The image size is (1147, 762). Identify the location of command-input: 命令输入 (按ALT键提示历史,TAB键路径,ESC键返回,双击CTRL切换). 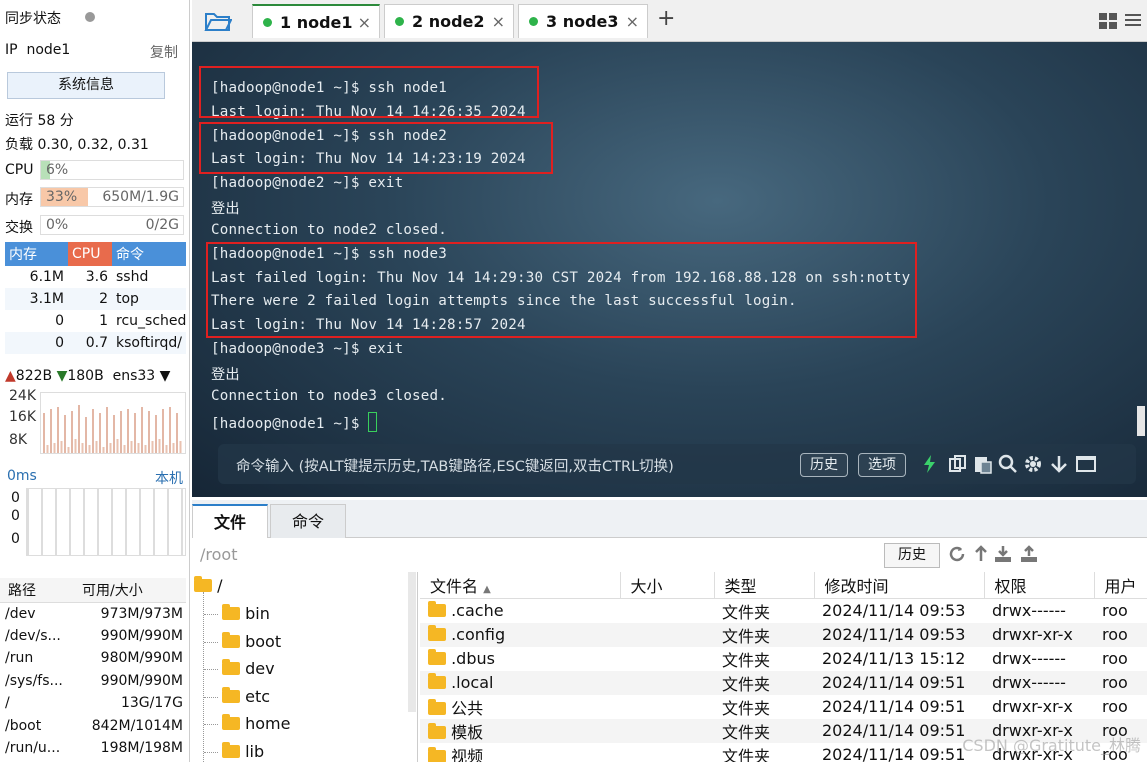
(455, 465).